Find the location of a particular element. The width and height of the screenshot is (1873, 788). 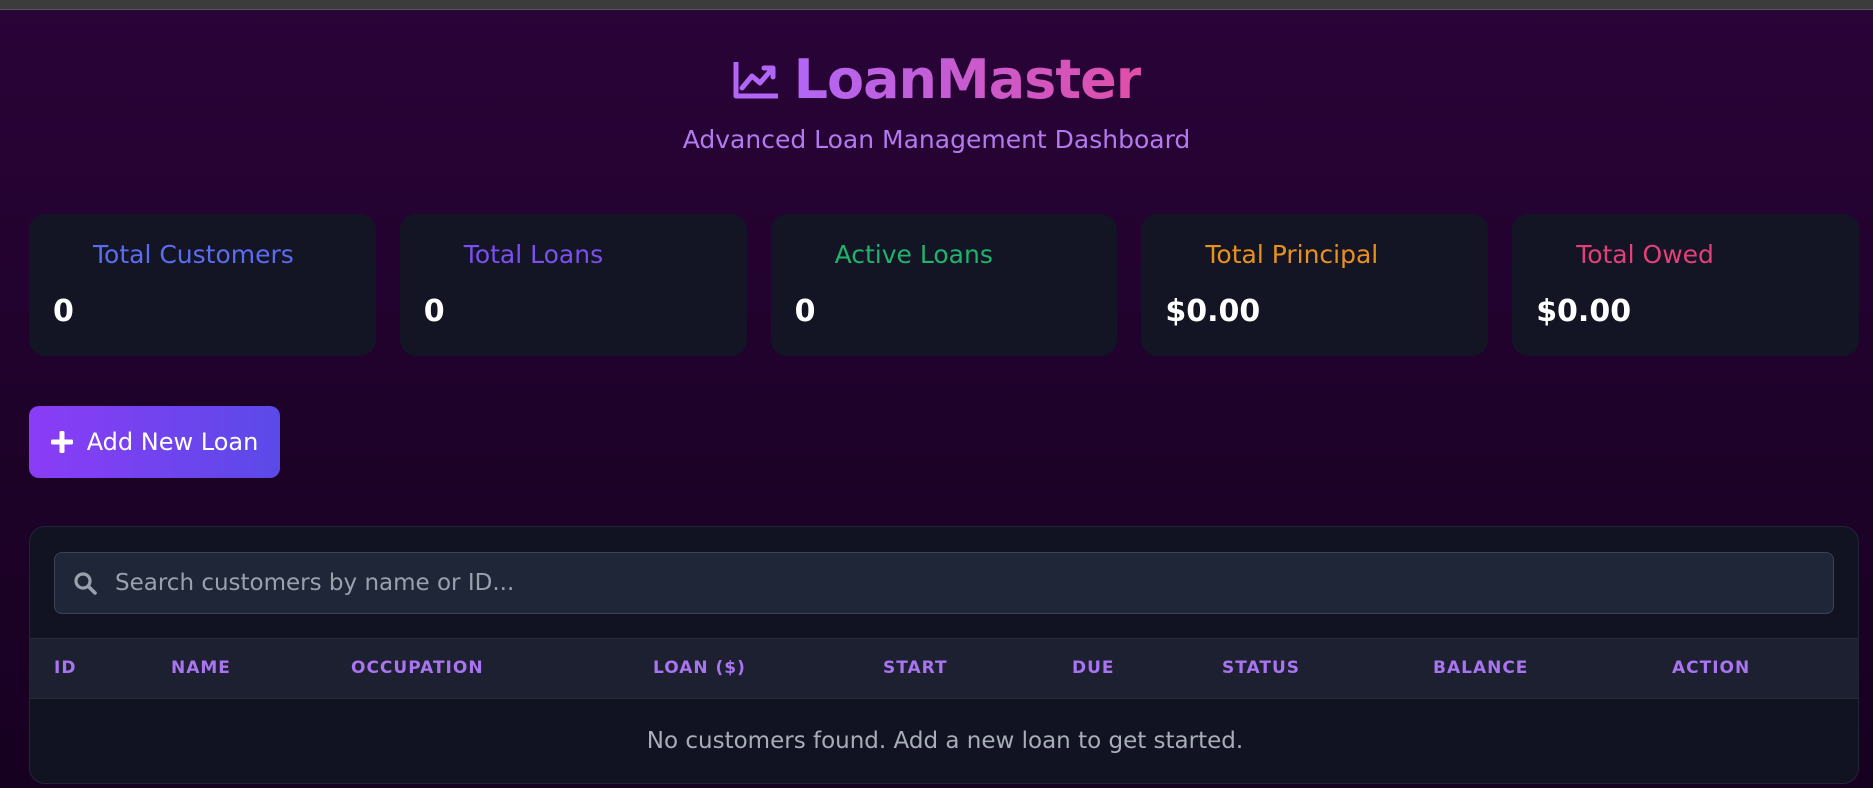

stat-card-total-loans: Total Loans 0 is located at coordinates (573, 285).